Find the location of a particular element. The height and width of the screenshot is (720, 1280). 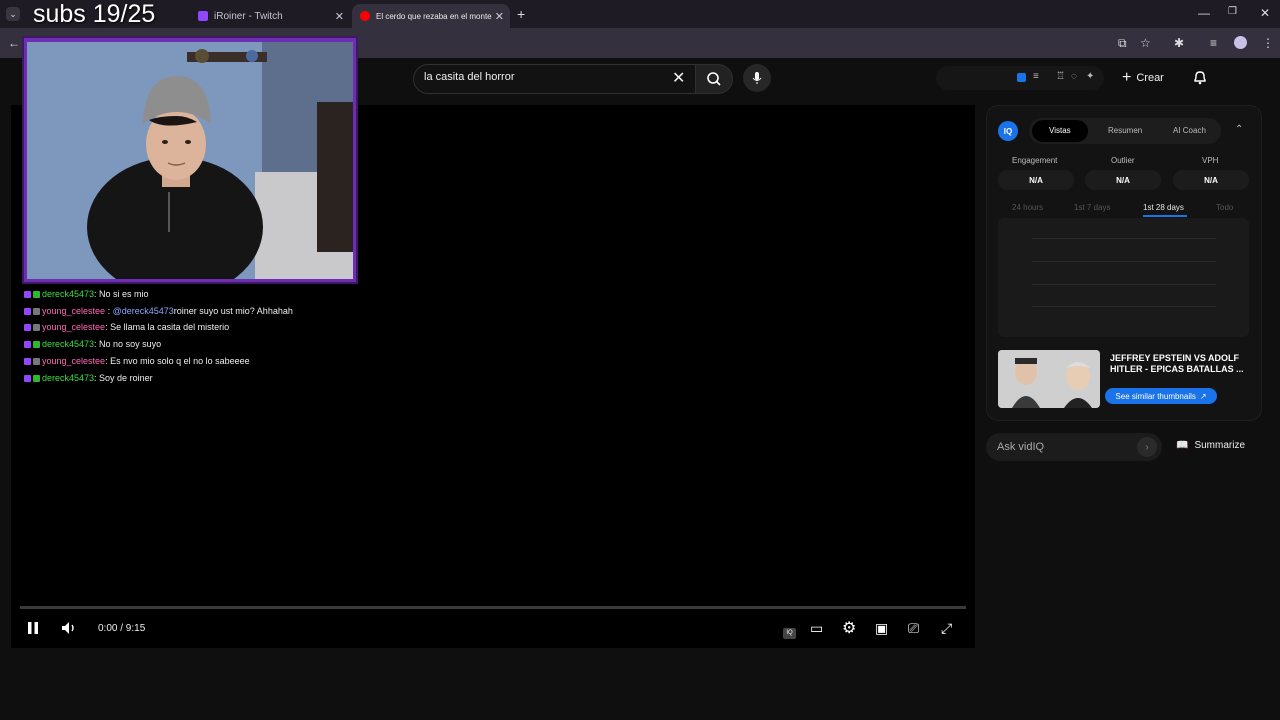

minimize-icon: — is located at coordinates (1204, 13).